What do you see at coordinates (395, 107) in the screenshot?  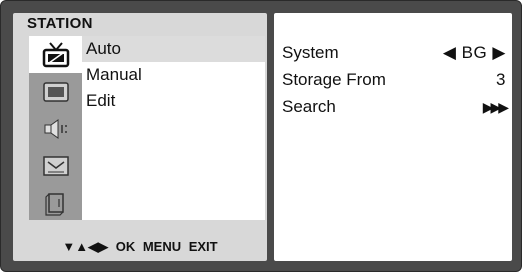 I see `setting-row-search: Search ▶▶▶` at bounding box center [395, 107].